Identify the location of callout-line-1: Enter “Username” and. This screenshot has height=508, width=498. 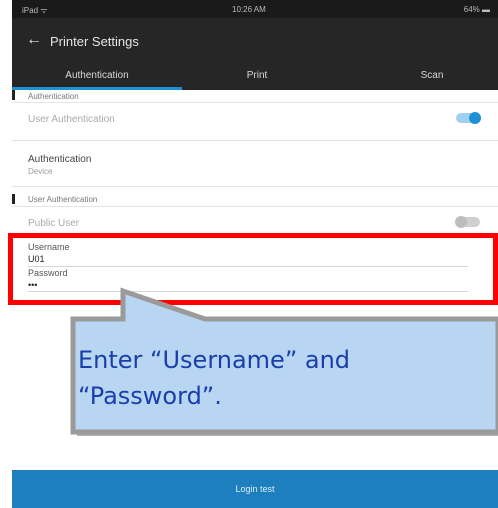
(214, 360).